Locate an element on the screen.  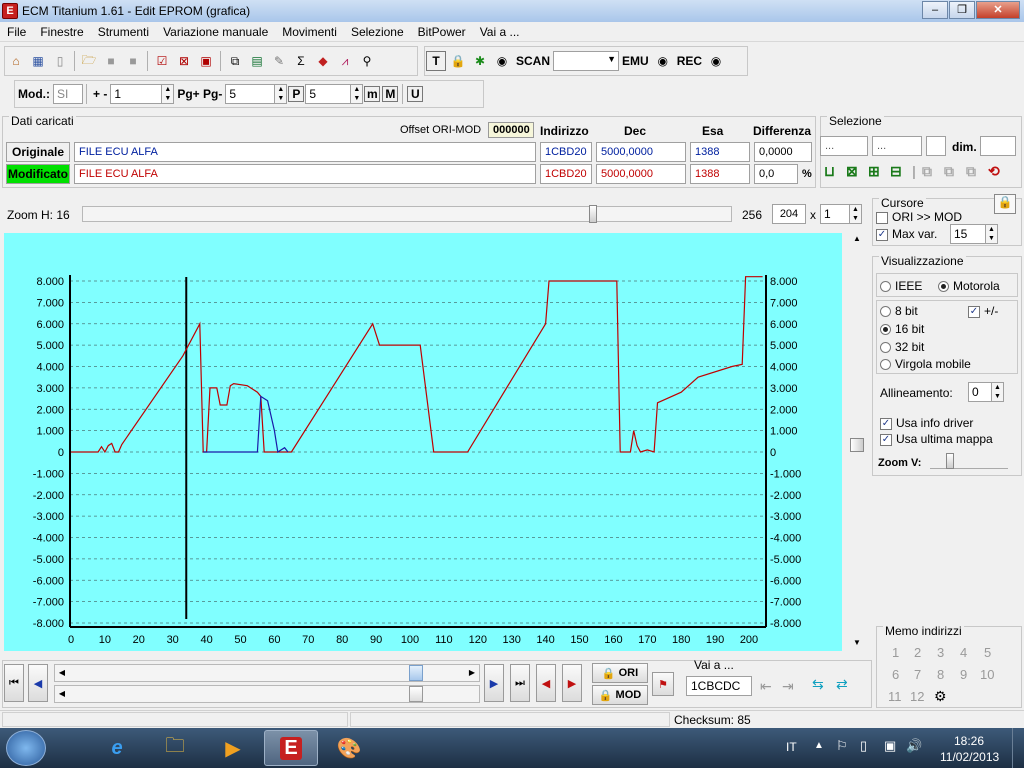
action-center-icon: ⚐ is located at coordinates (842, 746).